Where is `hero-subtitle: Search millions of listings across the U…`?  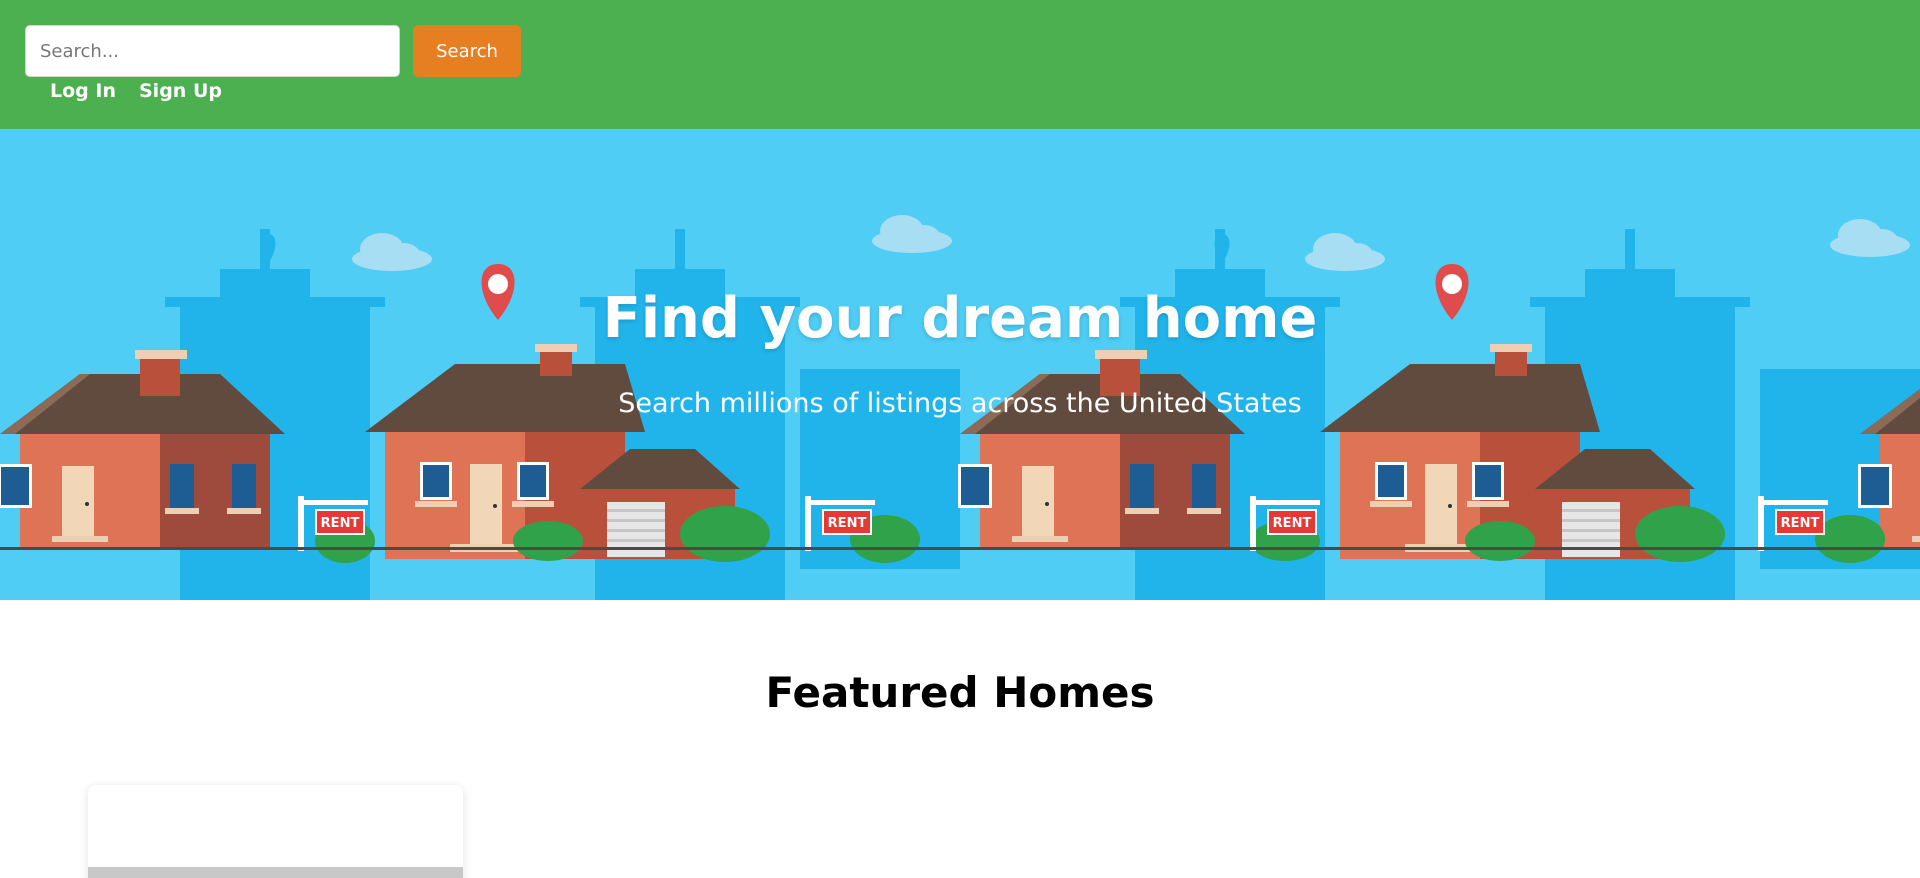 hero-subtitle: Search millions of listings across the U… is located at coordinates (960, 403).